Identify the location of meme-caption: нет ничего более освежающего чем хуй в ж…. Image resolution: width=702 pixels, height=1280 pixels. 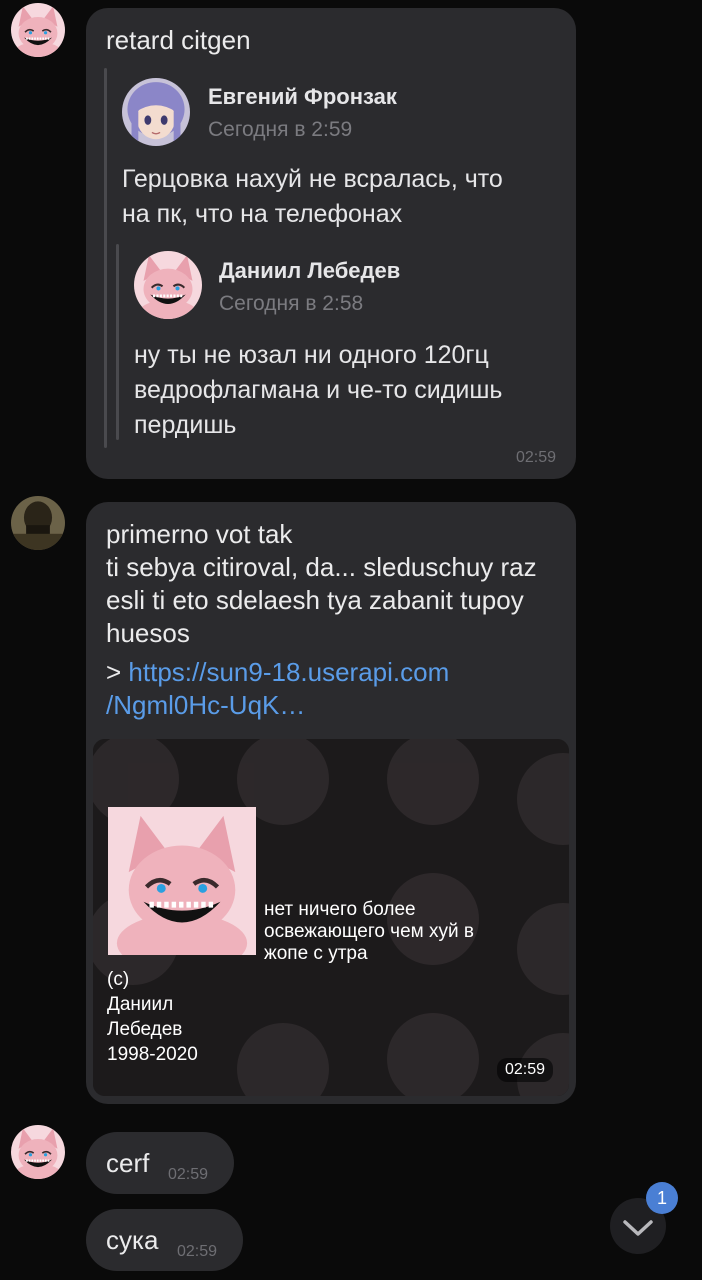
(369, 931).